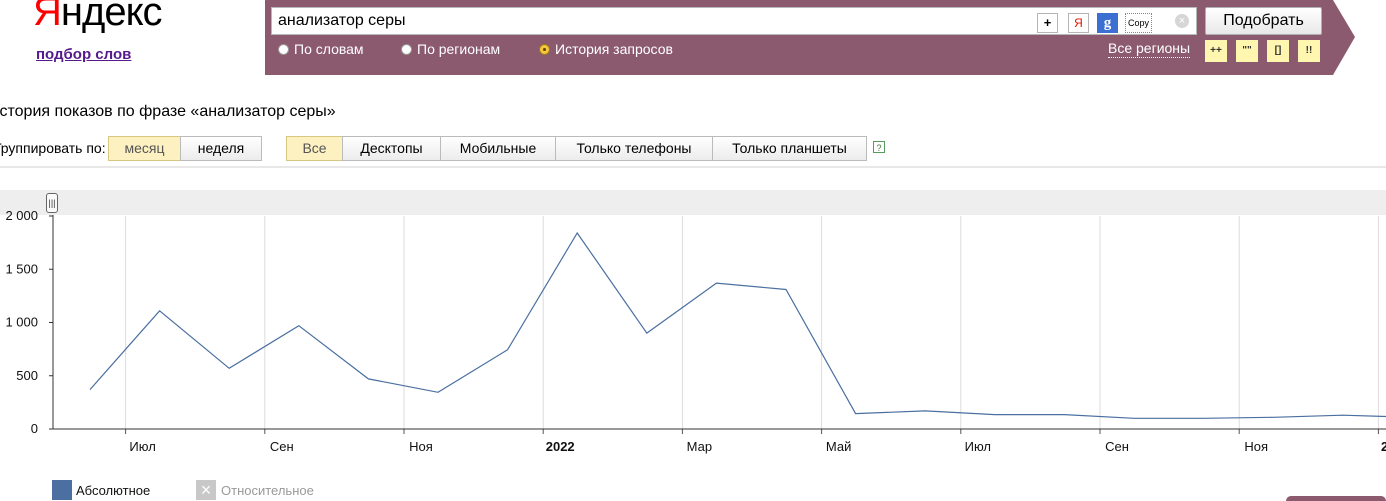 Image resolution: width=1386 pixels, height=501 pixels. What do you see at coordinates (21, 322) in the screenshot?
I see `y-tick-label: 1 000` at bounding box center [21, 322].